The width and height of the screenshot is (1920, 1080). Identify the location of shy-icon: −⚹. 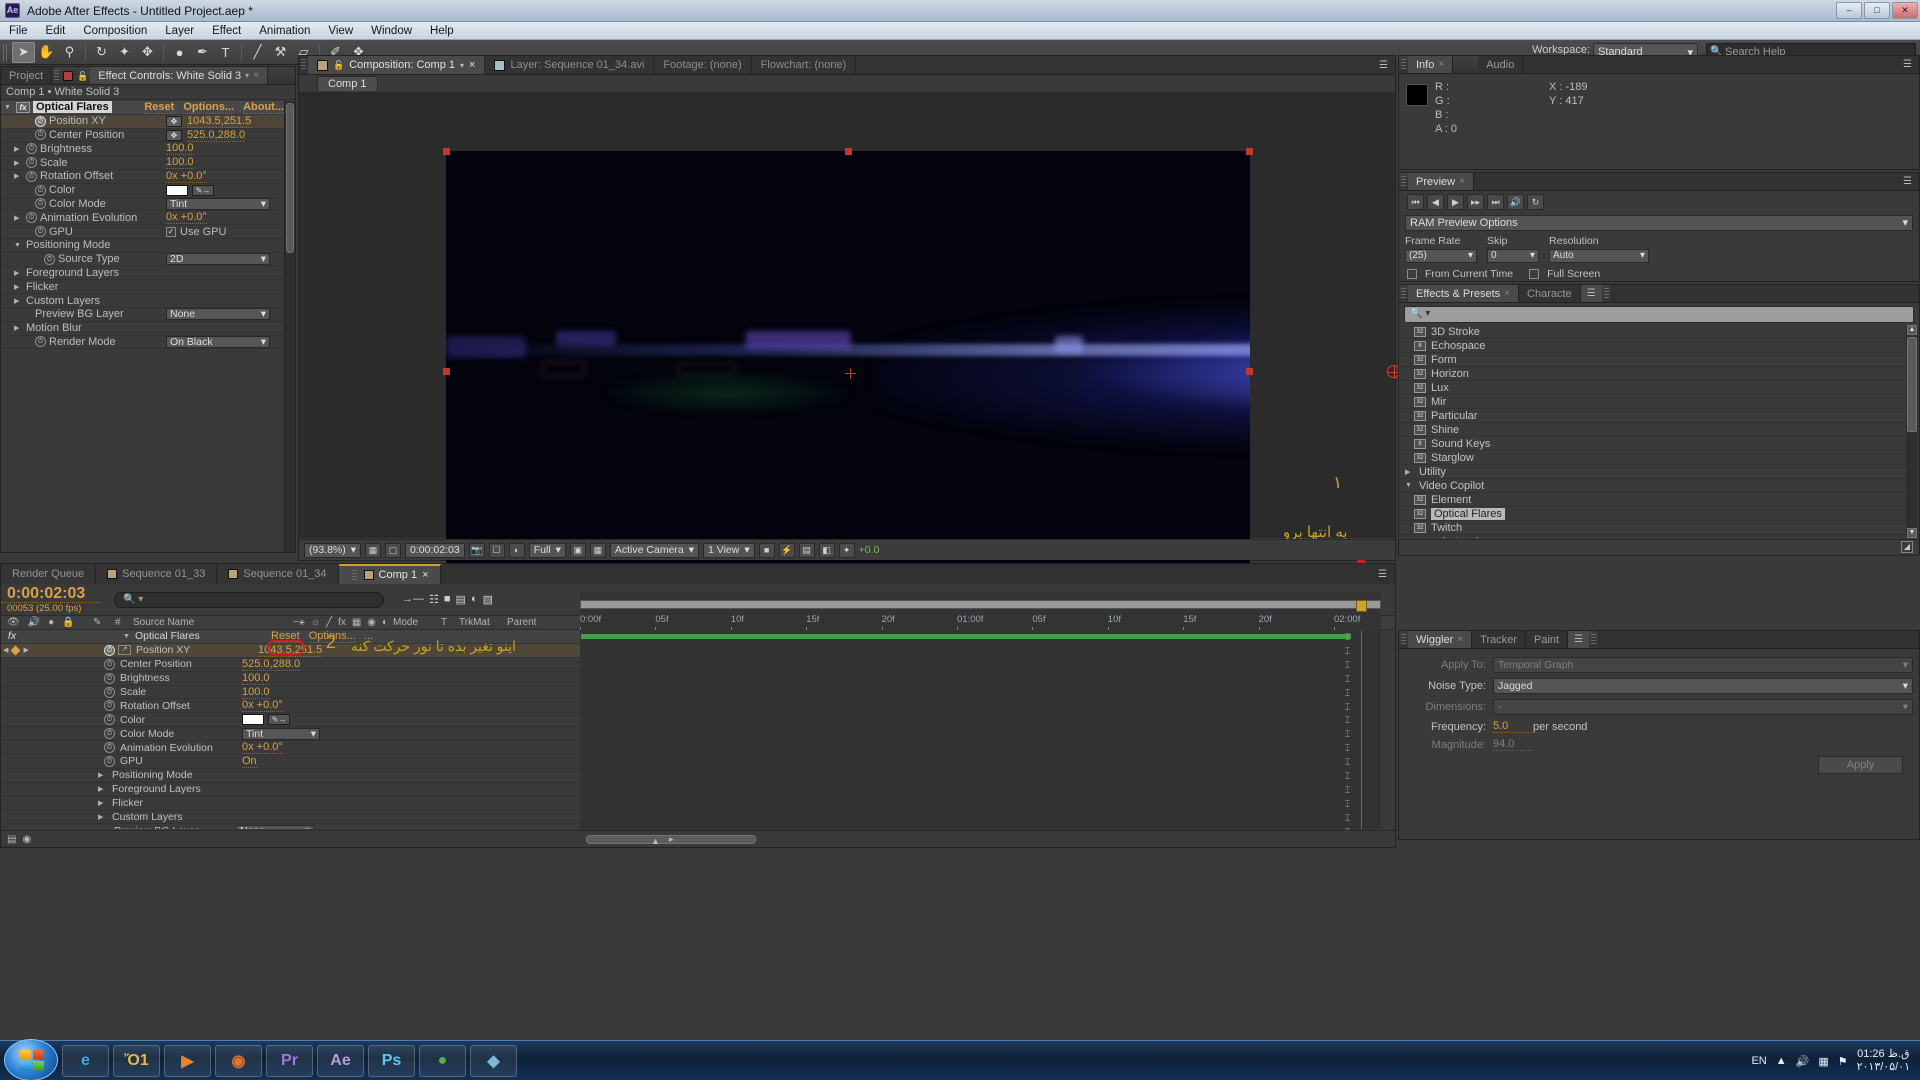
(299, 622).